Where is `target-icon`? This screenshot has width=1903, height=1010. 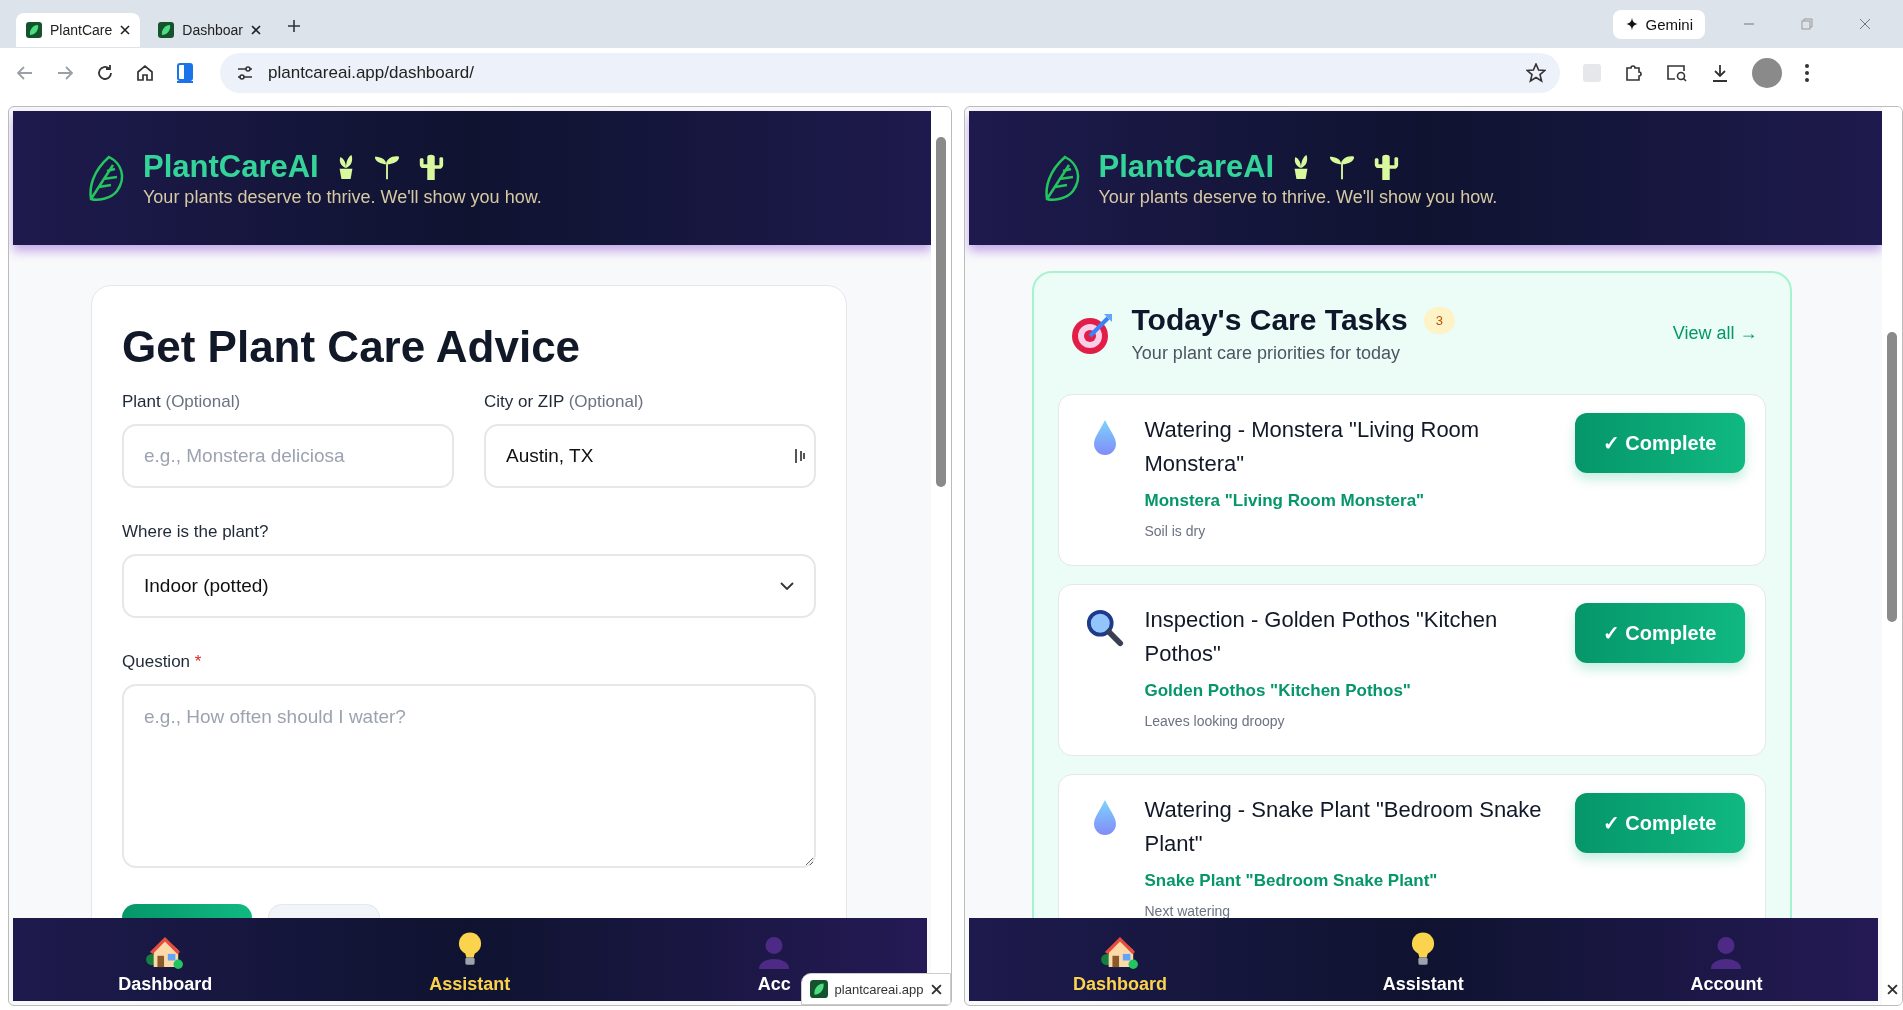
target-icon is located at coordinates (1091, 333).